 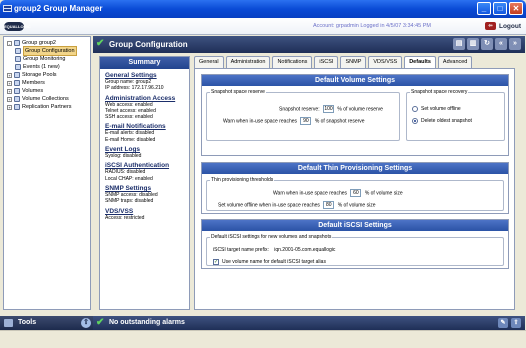 What do you see at coordinates (216, 261) in the screenshot?
I see `checkbox-checked-icon: ✓` at bounding box center [216, 261].